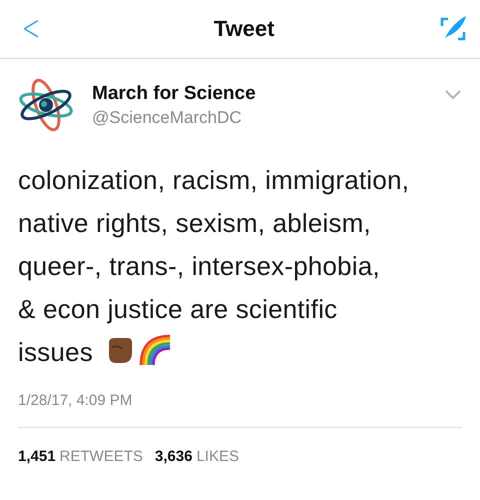 The width and height of the screenshot is (480, 500). Describe the element at coordinates (101, 456) in the screenshot. I see `stat-label: RETWEETS` at that location.